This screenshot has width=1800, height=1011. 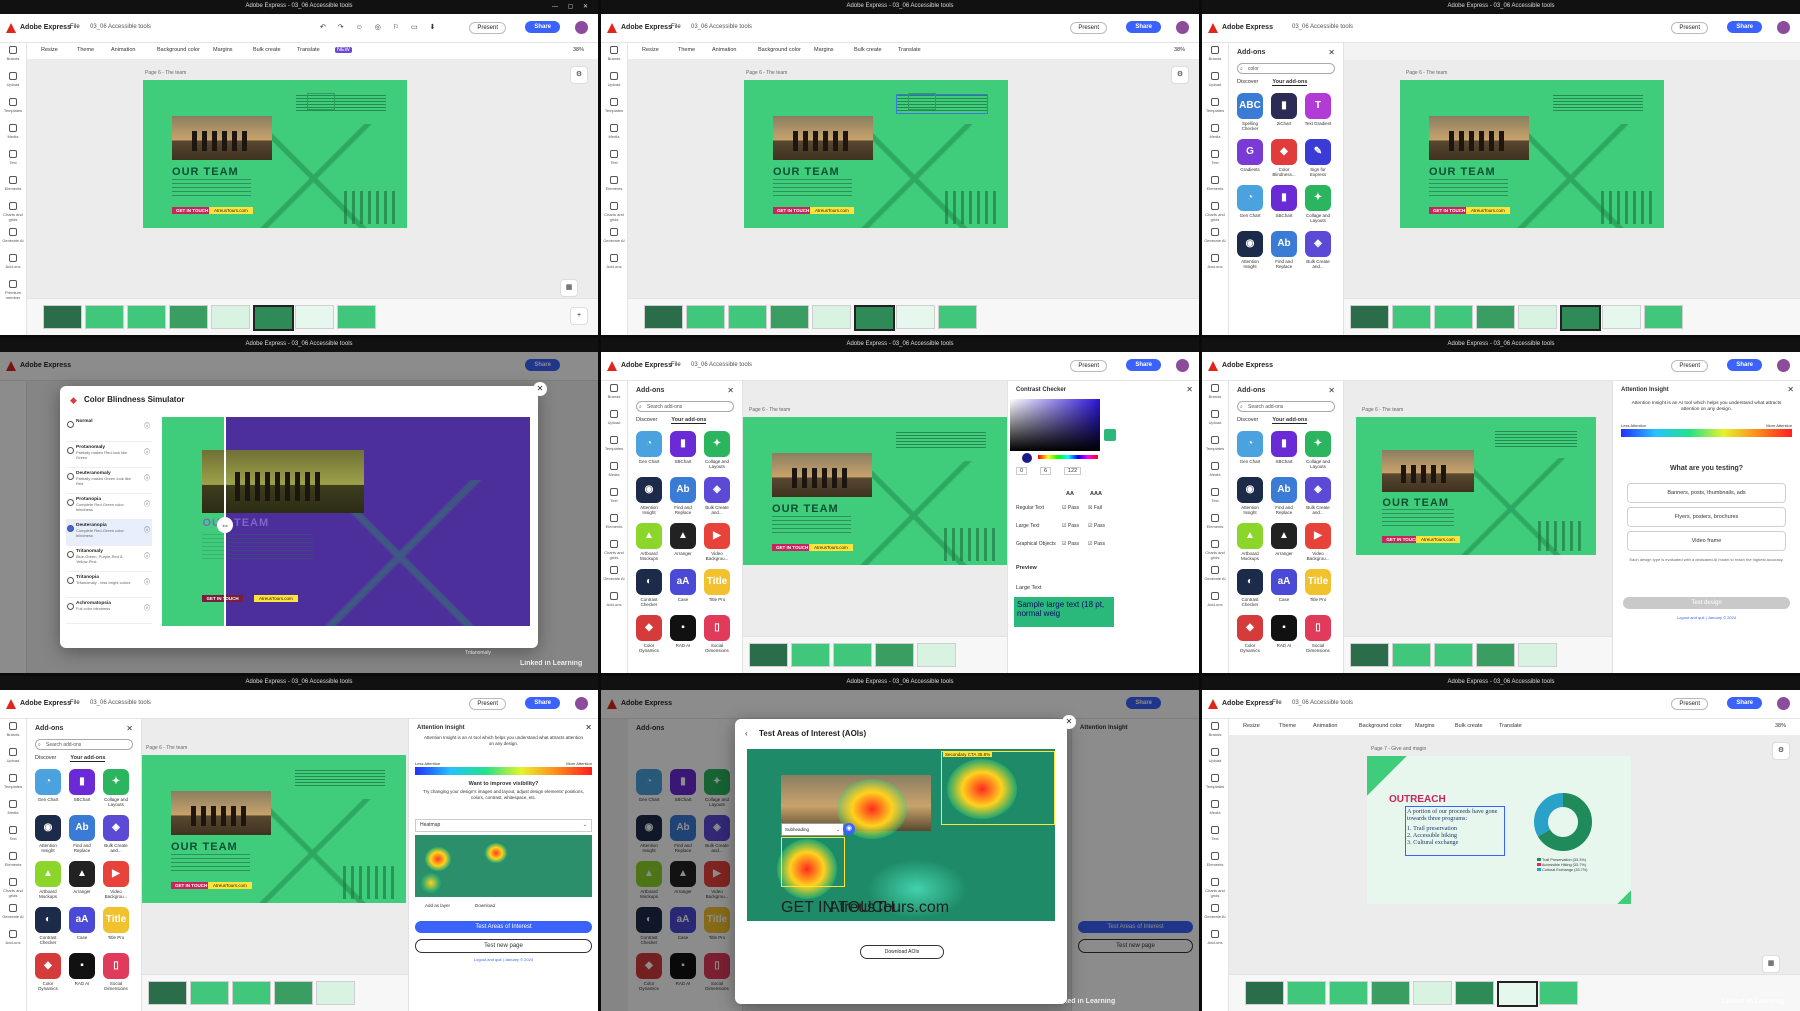 What do you see at coordinates (485, 905) in the screenshot?
I see `download-link: Download` at bounding box center [485, 905].